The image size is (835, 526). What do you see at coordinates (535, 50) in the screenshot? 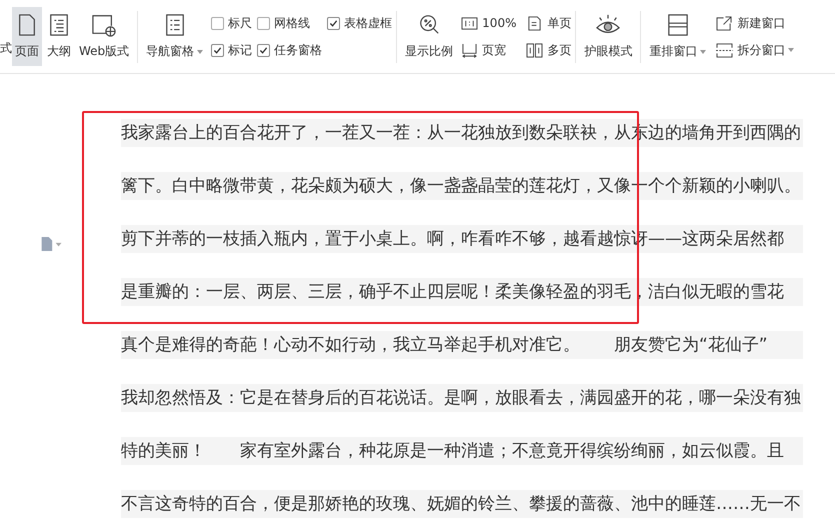
I see `multi-page-icon` at bounding box center [535, 50].